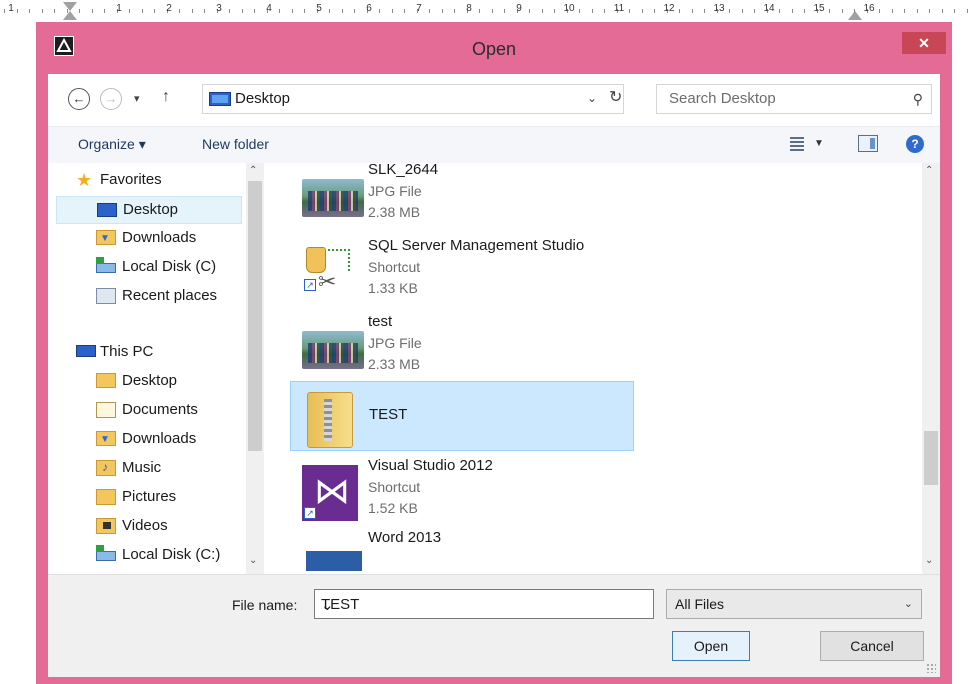 This screenshot has width=972, height=684. What do you see at coordinates (700, 604) in the screenshot?
I see `file-type-filter-value: All Files` at bounding box center [700, 604].